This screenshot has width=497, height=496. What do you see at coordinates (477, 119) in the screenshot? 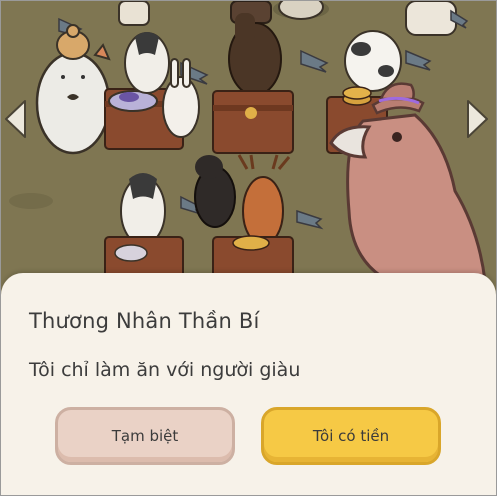
I see `chevron-right-icon` at bounding box center [477, 119].